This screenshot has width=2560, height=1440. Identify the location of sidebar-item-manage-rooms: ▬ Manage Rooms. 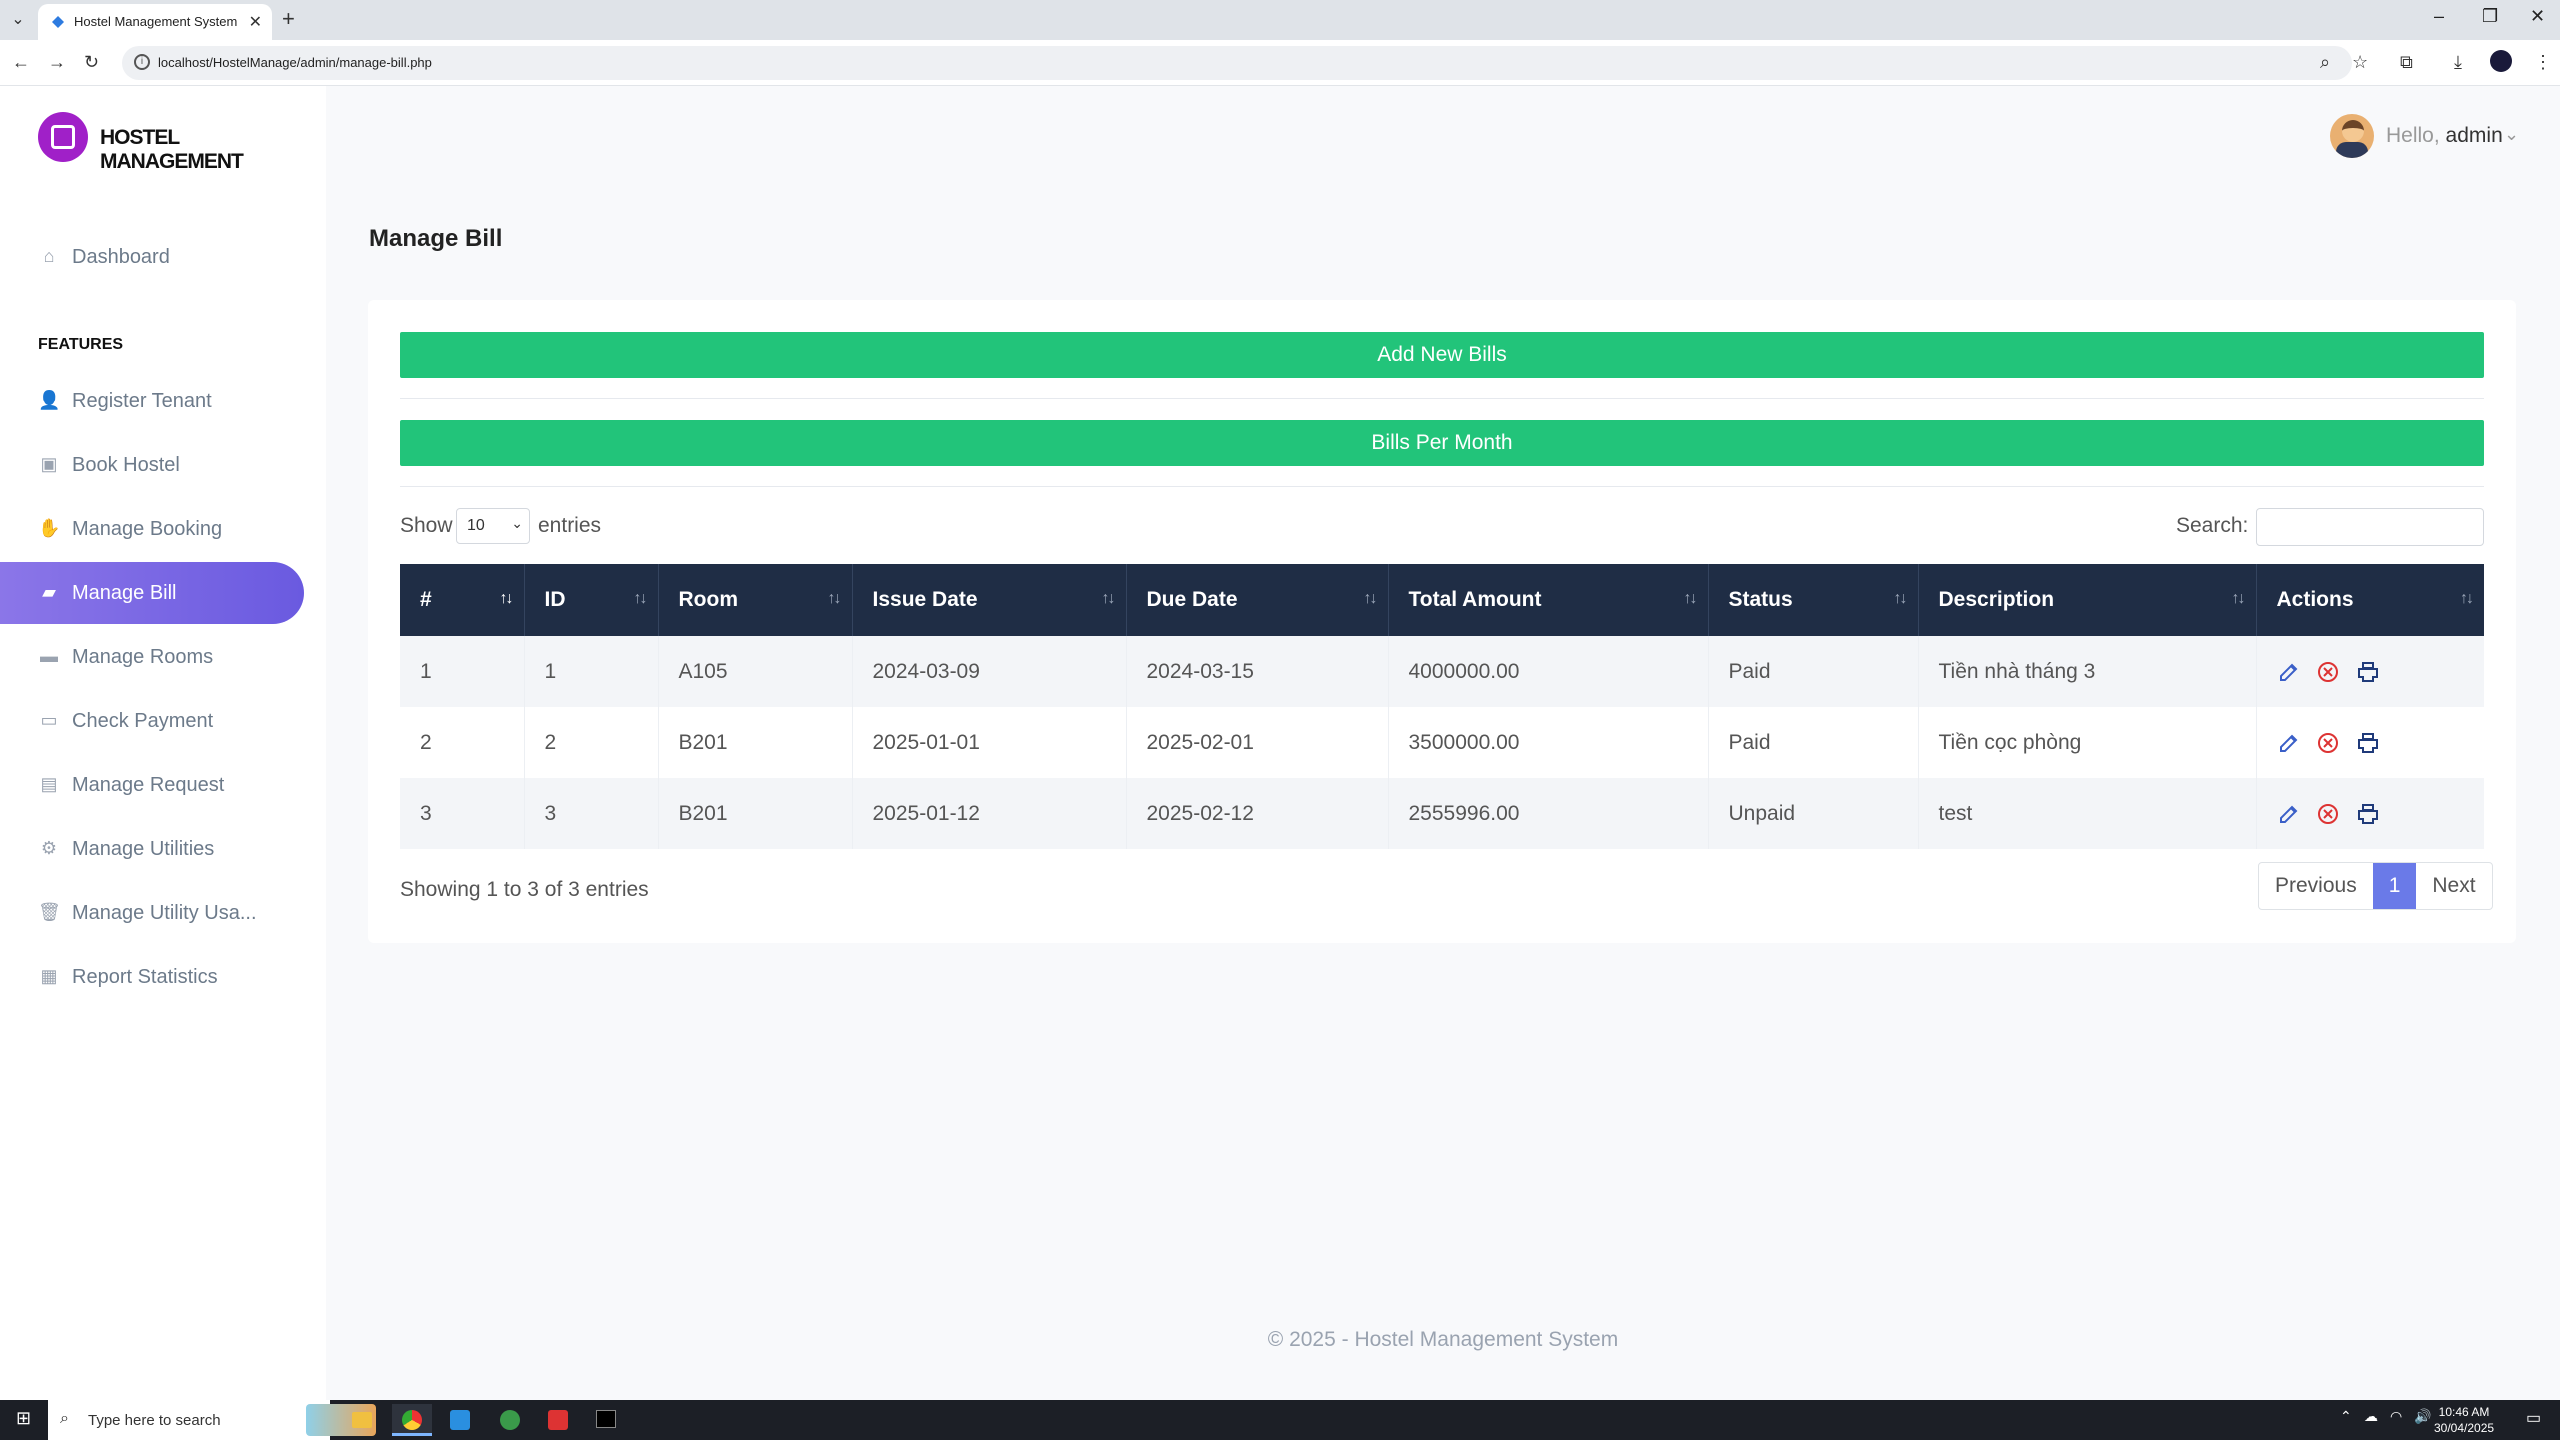
(152, 657).